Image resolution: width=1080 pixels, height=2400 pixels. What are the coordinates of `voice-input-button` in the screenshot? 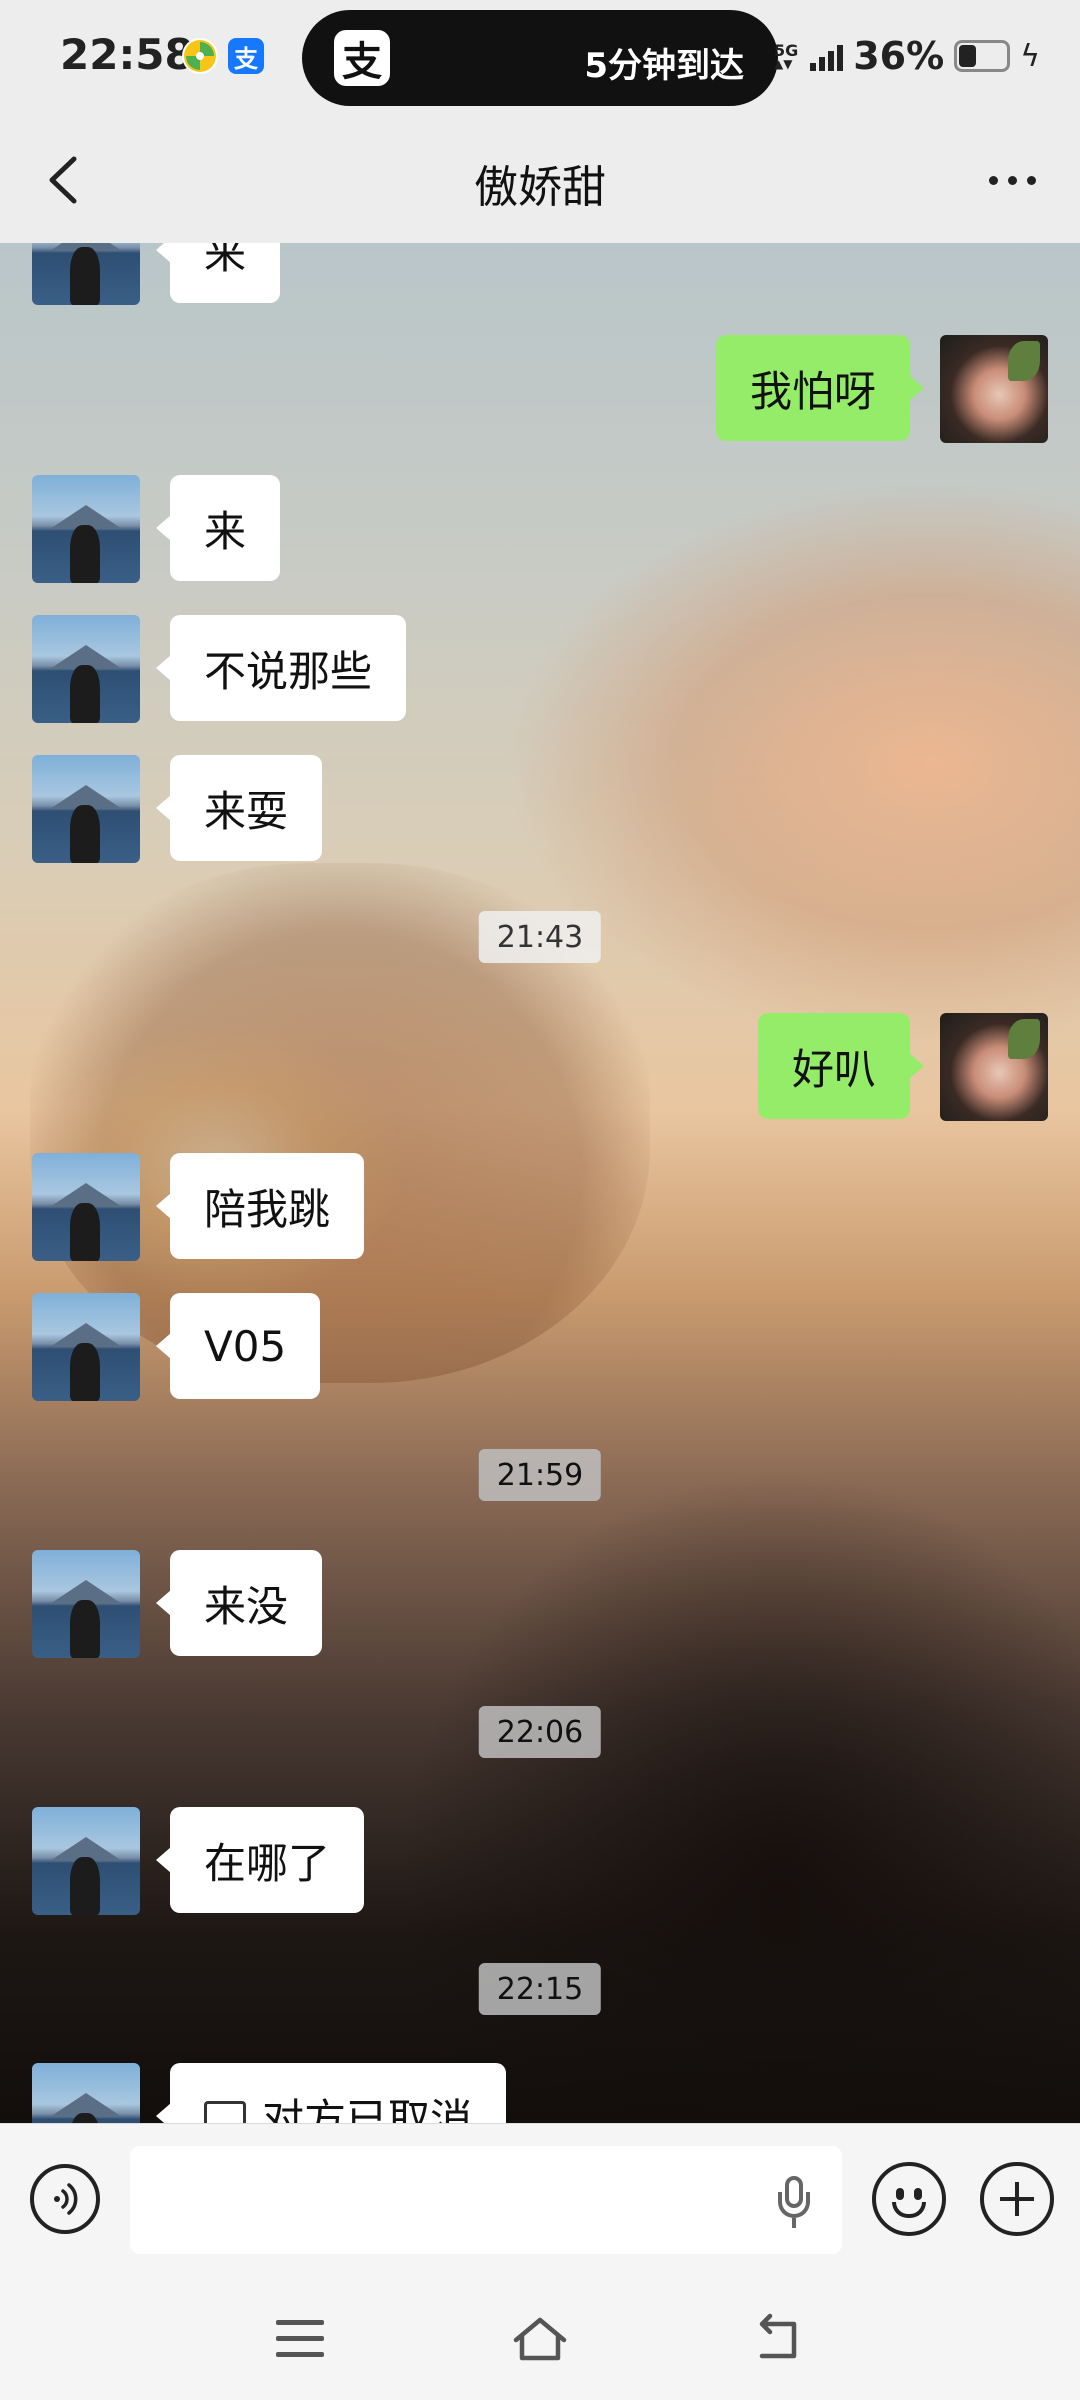 It's located at (65, 2199).